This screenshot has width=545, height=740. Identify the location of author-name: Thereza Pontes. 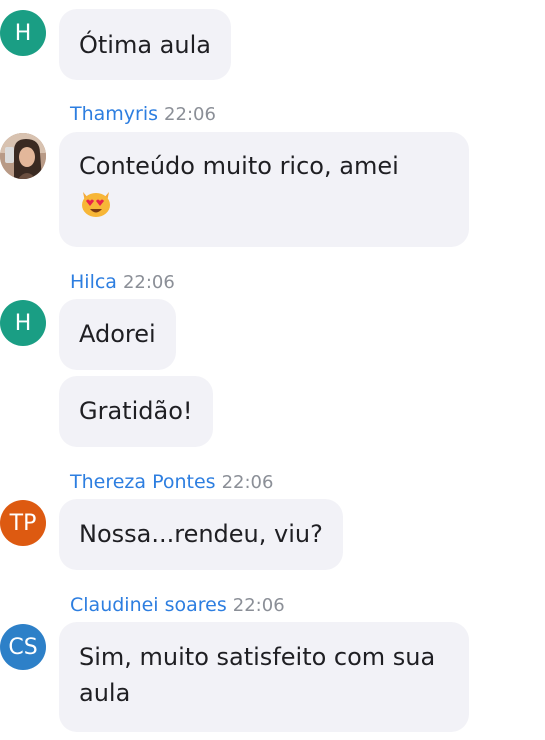
(143, 482).